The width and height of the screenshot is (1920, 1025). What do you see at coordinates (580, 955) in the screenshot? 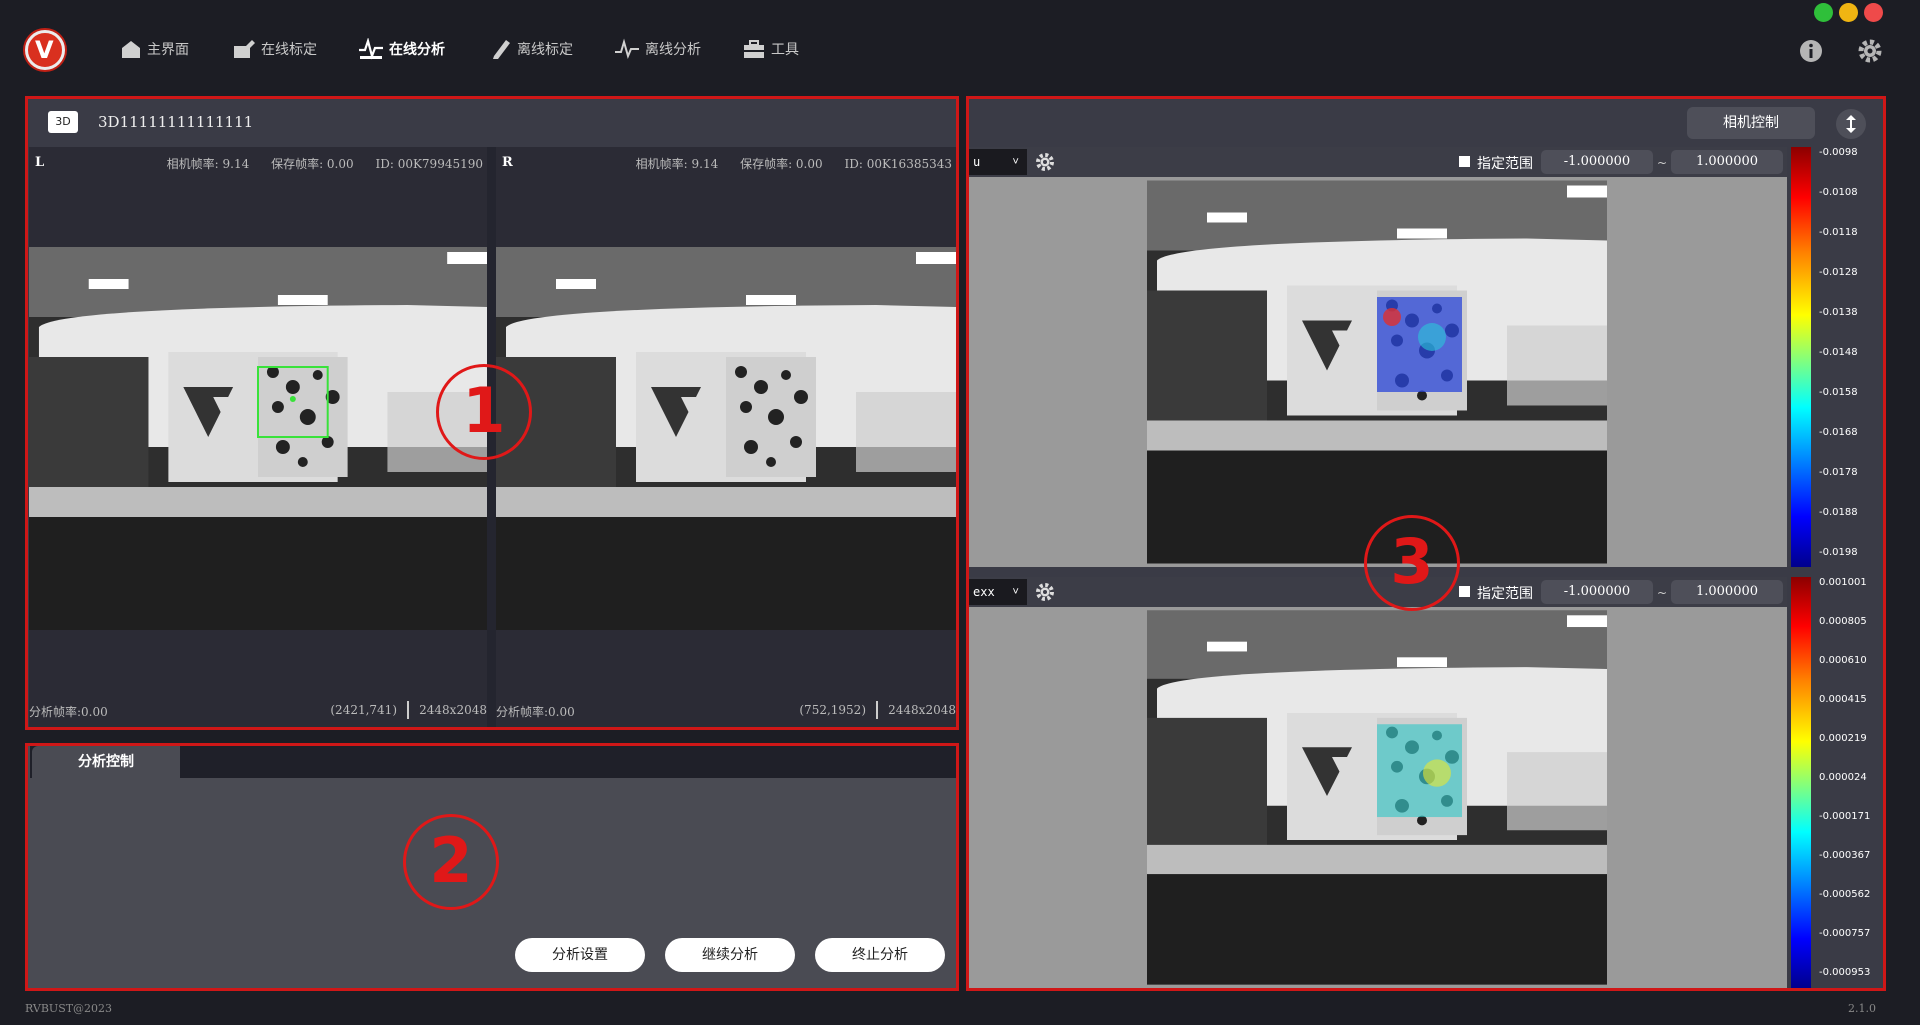
I see `analysis-settings-button: 分析设置` at bounding box center [580, 955].